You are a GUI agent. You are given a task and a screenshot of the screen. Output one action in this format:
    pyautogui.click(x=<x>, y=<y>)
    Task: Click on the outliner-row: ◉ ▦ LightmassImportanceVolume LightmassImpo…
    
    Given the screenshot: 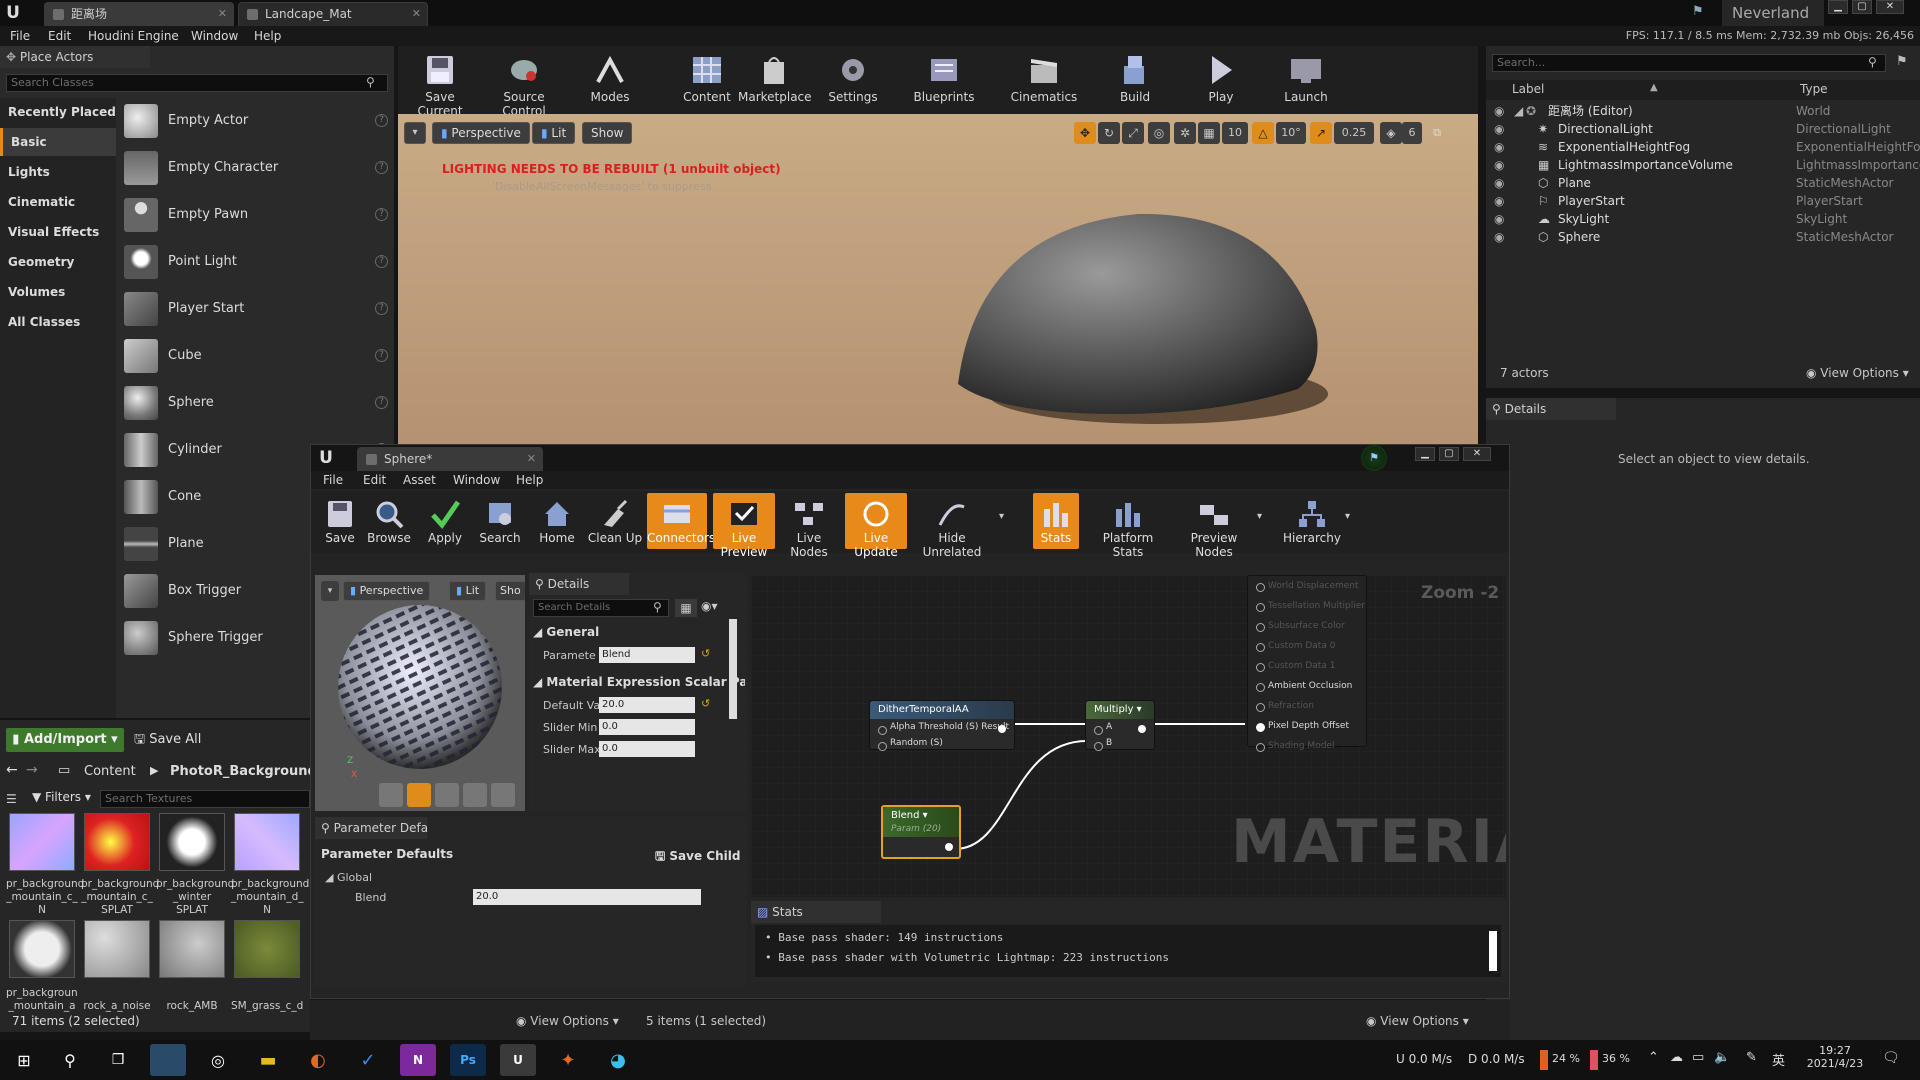 What is the action you would take?
    pyautogui.click(x=1703, y=165)
    